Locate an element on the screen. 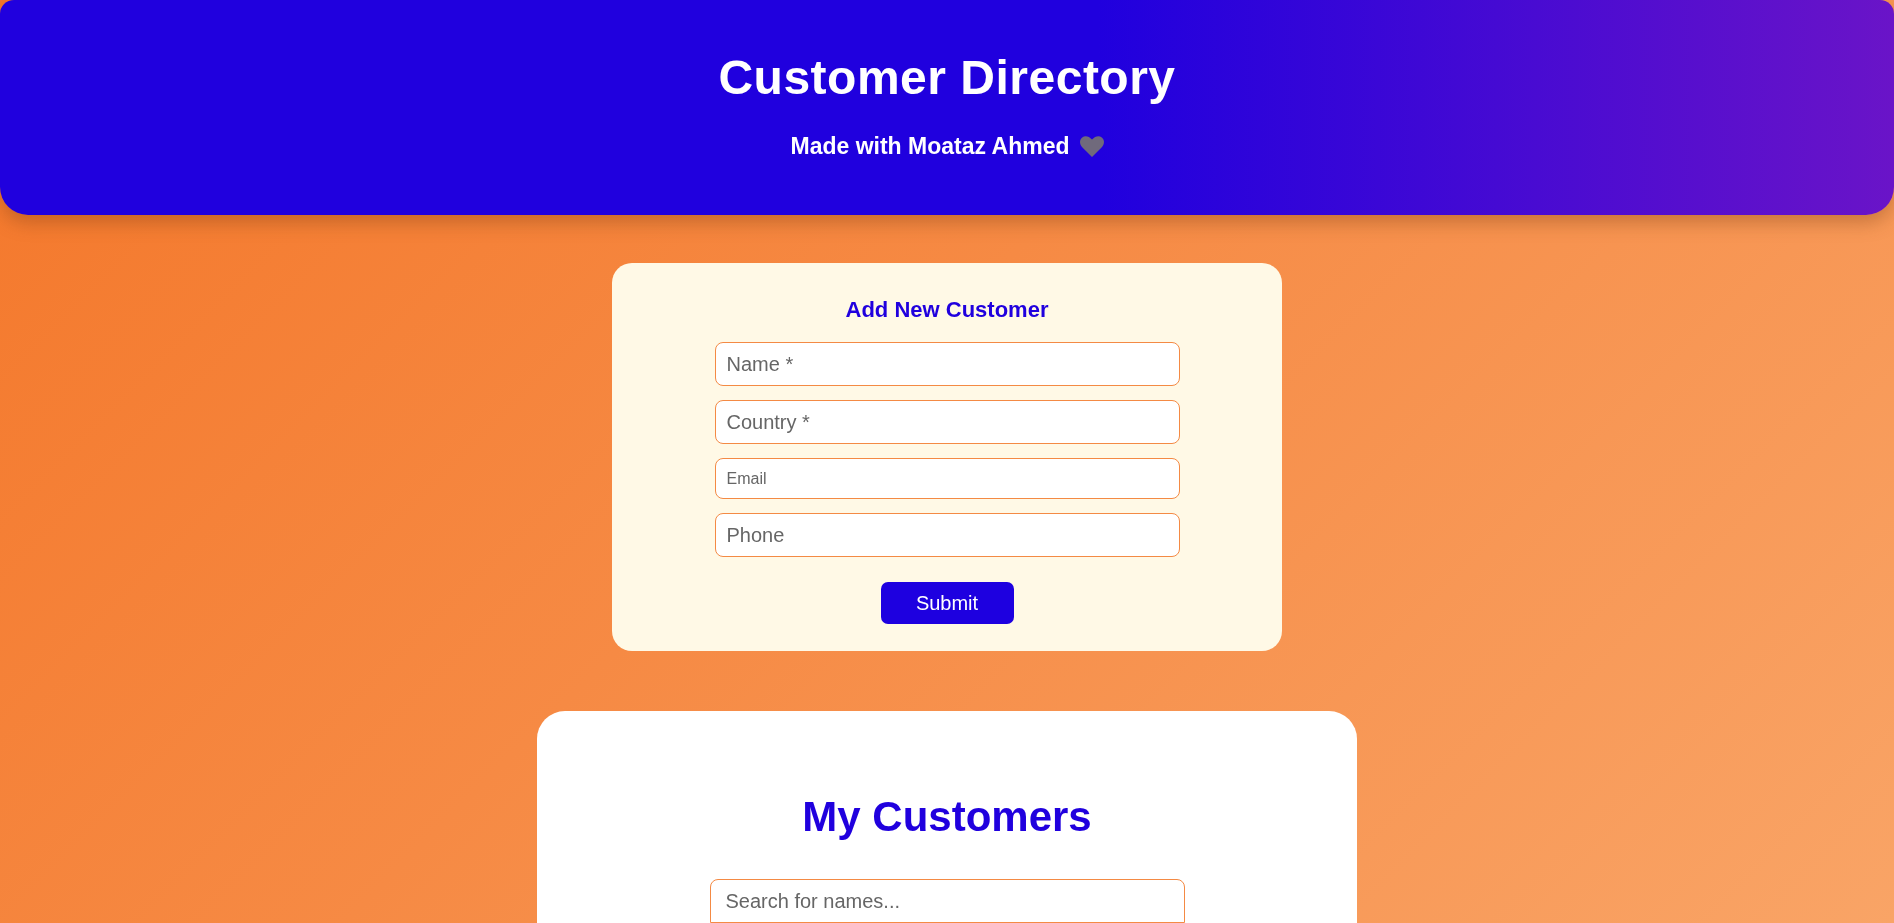 The image size is (1894, 923). input-field: Phone is located at coordinates (947, 535).